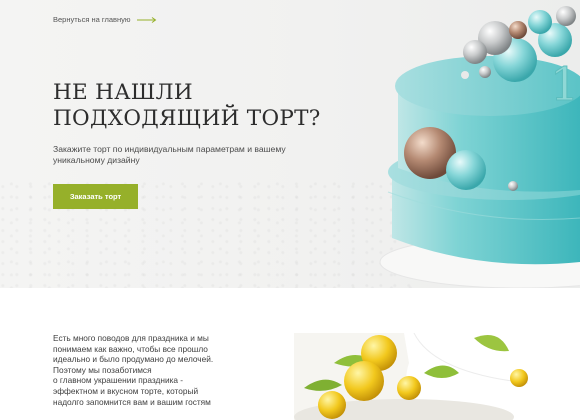 The image size is (580, 420). What do you see at coordinates (564, 84) in the screenshot?
I see `cake-topper-digit: 1` at bounding box center [564, 84].